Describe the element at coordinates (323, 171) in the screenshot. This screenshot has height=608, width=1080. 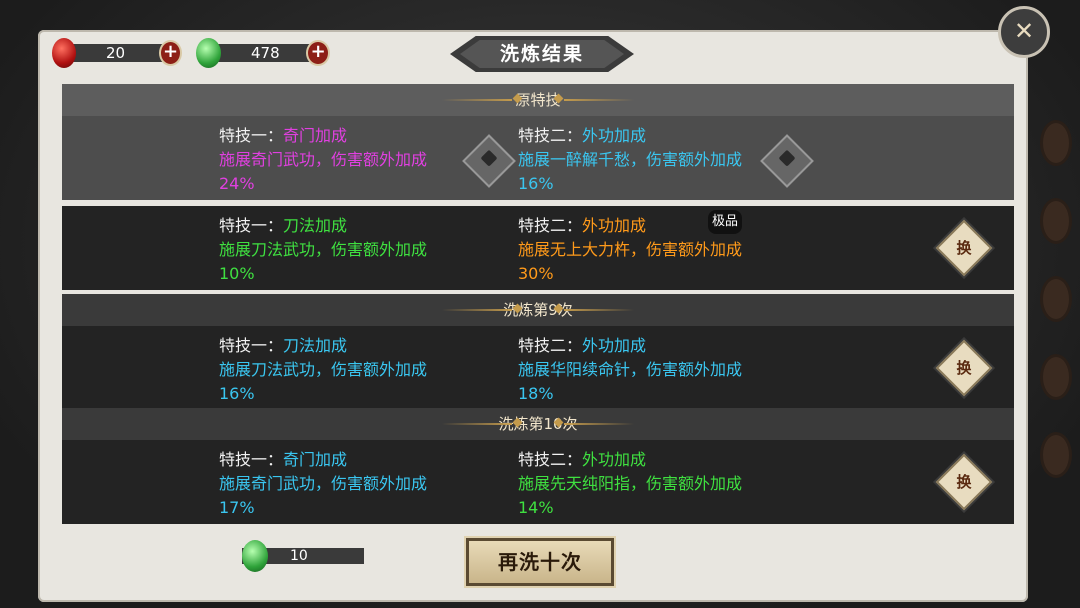
I see `skill-1-desc: 施展奇门武功，伤害额外加成24%` at that location.